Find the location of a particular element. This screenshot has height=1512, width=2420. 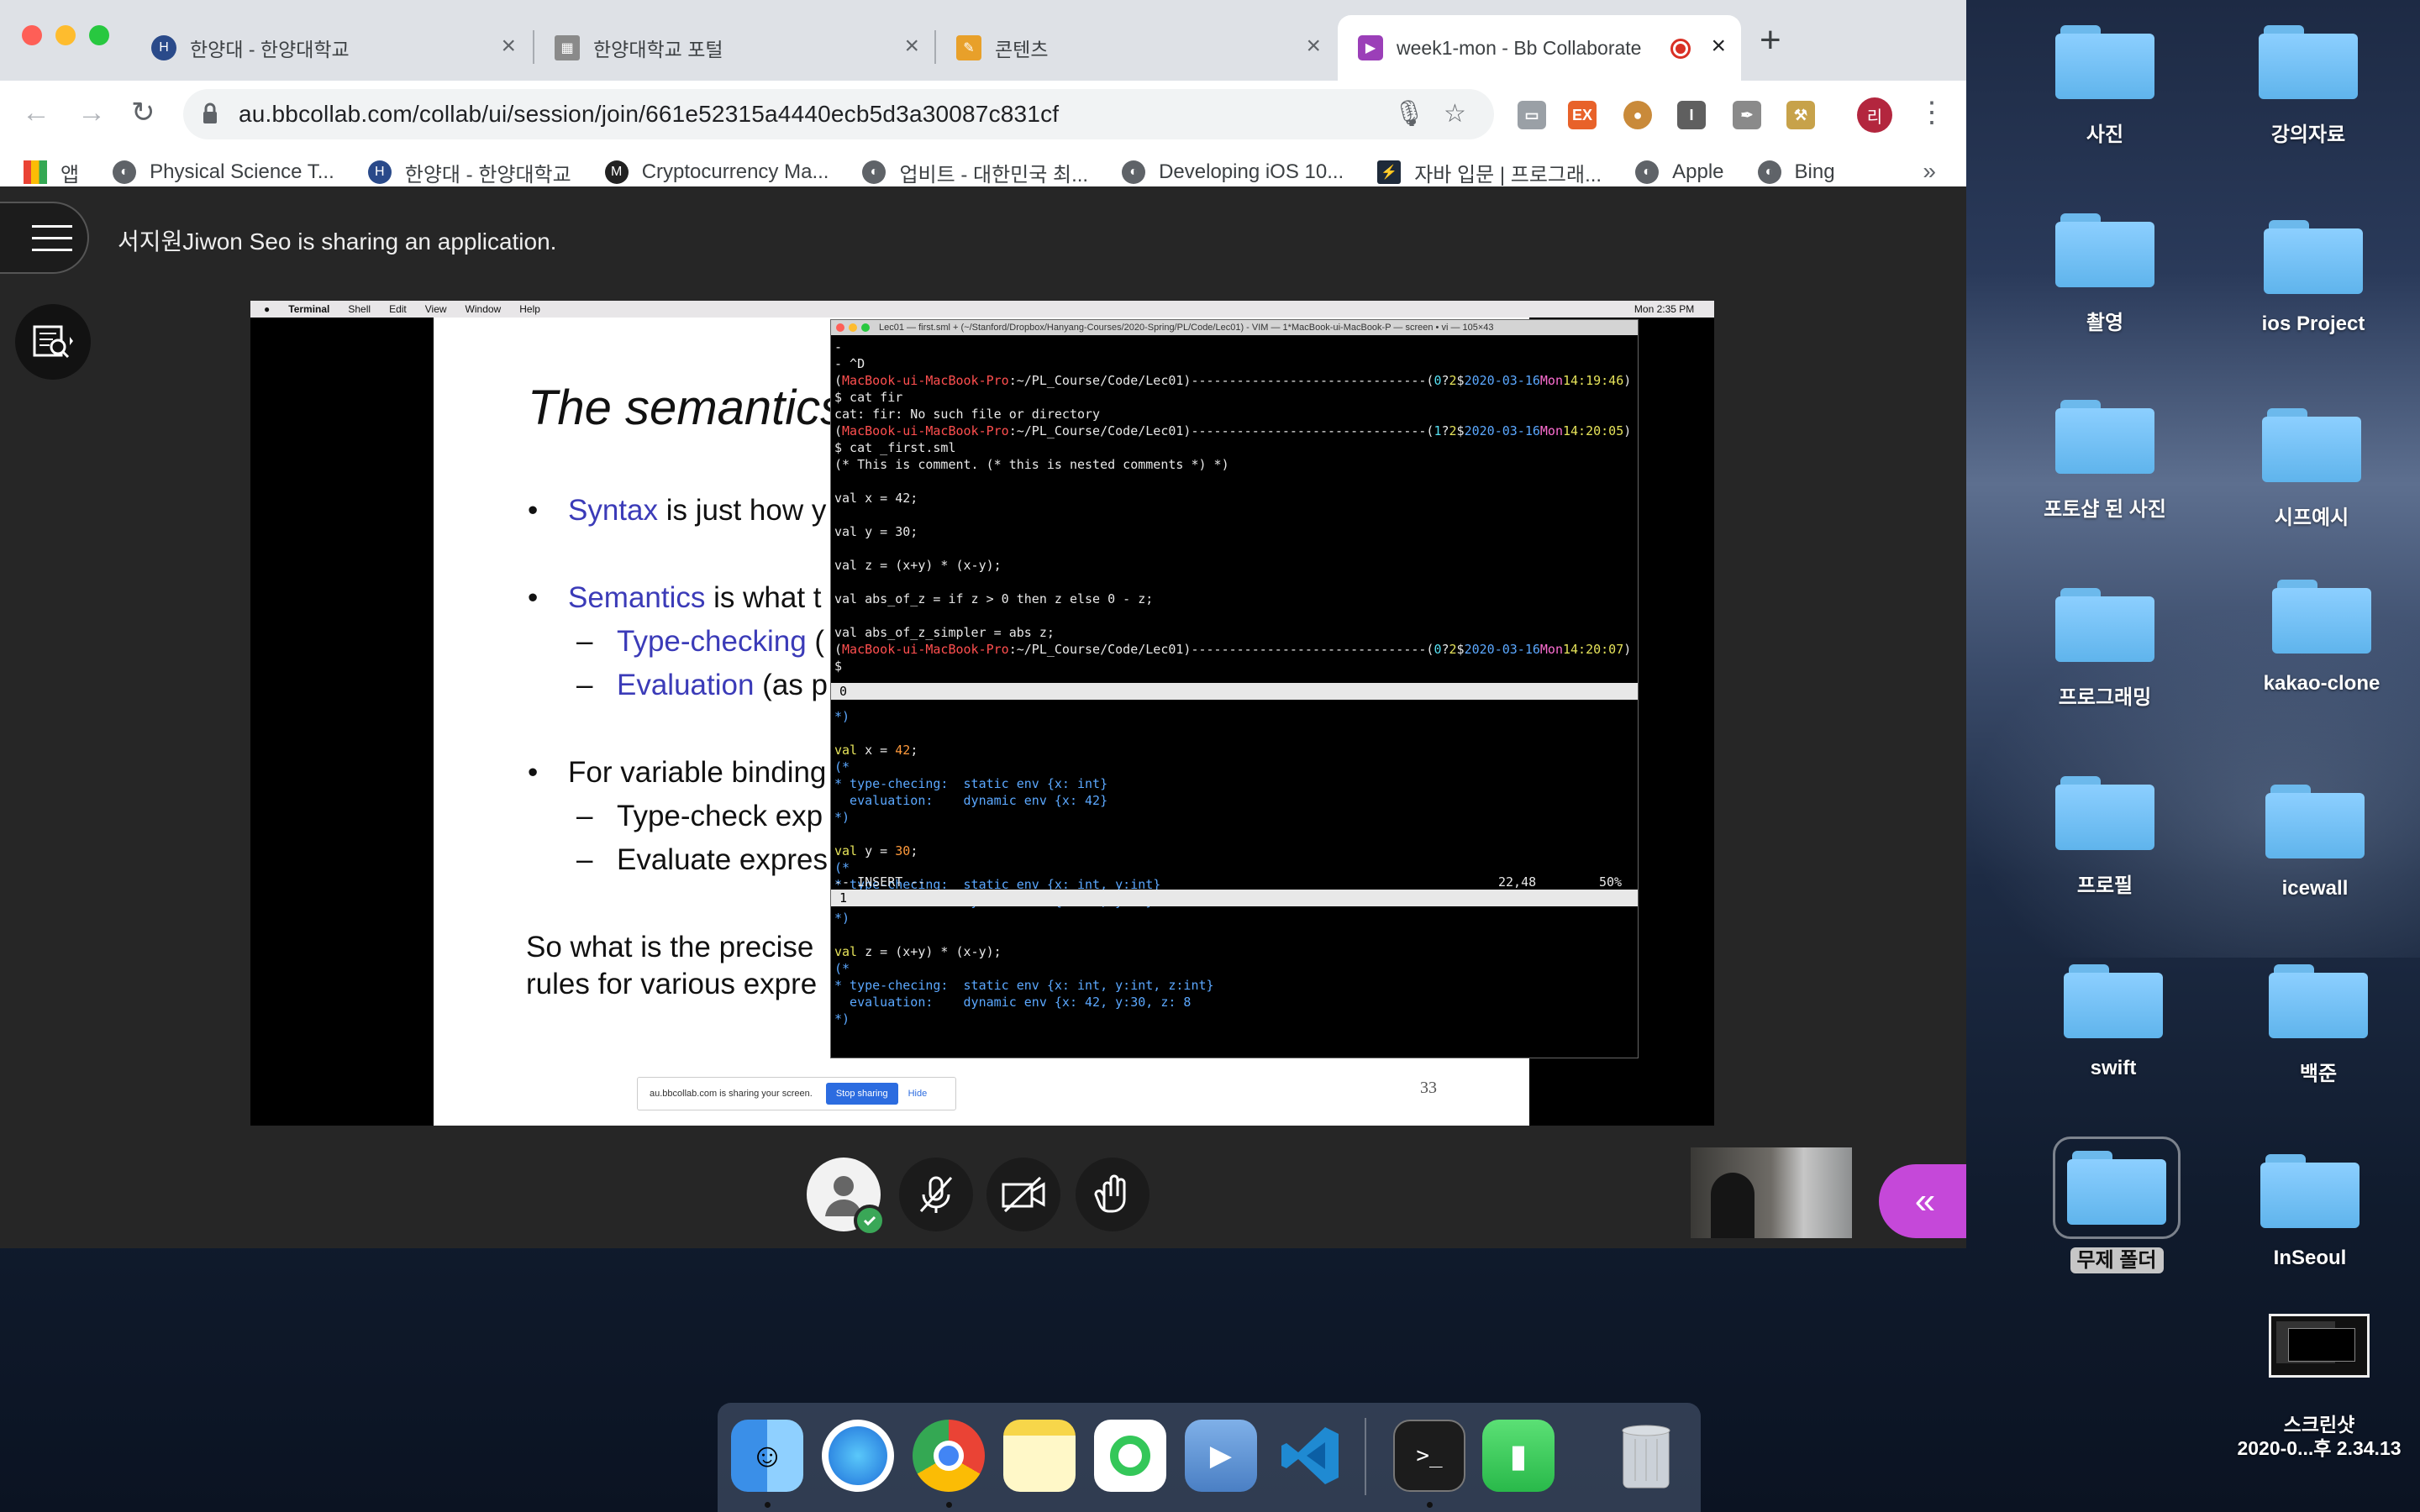

collaborate-panel-toggle: « is located at coordinates (1922, 1201).